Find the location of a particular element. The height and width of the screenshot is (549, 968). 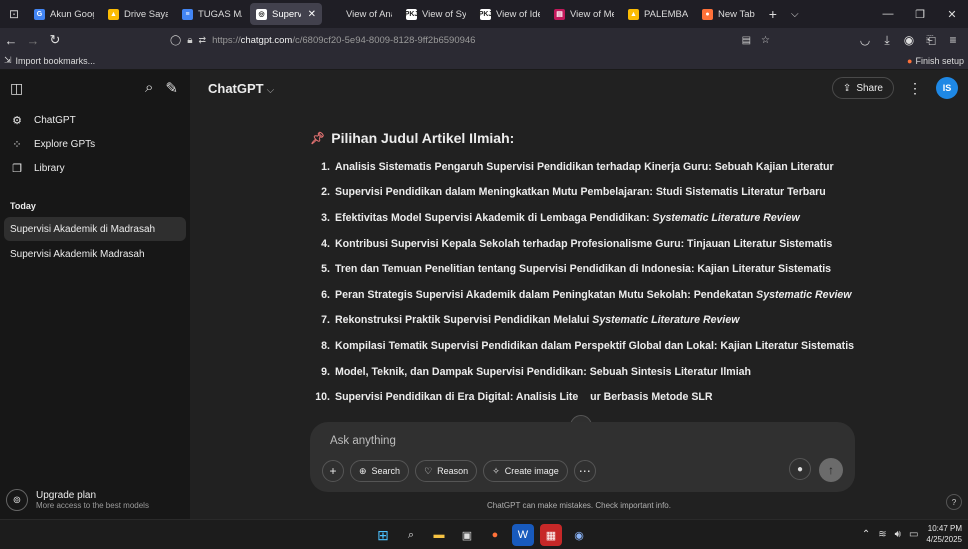

model-selector: ChatGPT ⌵ is located at coordinates (241, 88).